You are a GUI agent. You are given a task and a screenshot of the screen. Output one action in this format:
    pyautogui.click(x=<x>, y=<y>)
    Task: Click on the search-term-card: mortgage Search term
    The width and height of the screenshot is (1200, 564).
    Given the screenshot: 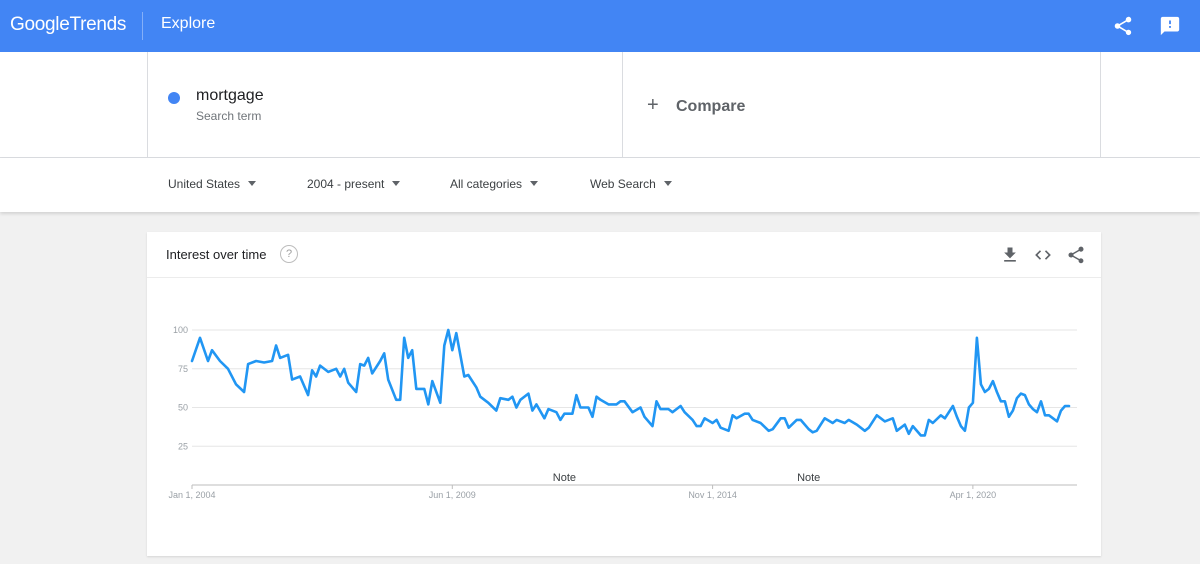 What is the action you would take?
    pyautogui.click(x=385, y=105)
    